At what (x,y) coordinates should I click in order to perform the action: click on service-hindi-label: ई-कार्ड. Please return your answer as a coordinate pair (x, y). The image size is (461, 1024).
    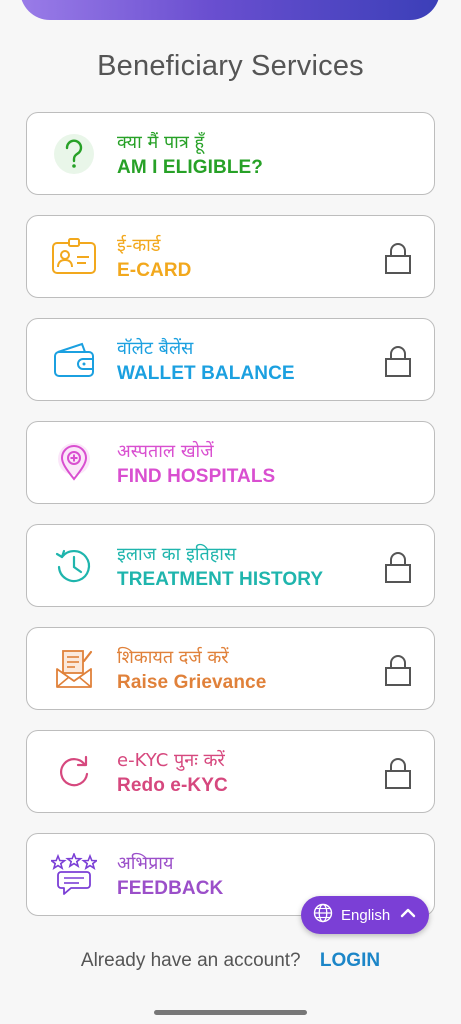
    Looking at the image, I should click on (139, 245).